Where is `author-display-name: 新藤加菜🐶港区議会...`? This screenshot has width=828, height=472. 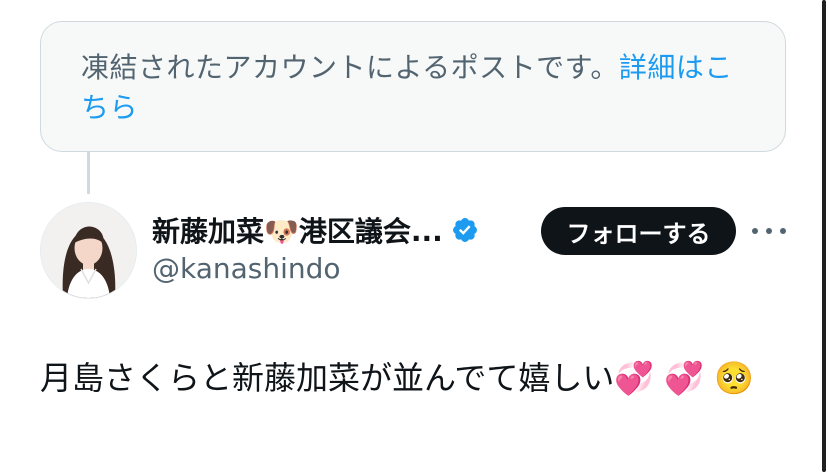 author-display-name: 新藤加菜🐶港区議会... is located at coordinates (297, 230).